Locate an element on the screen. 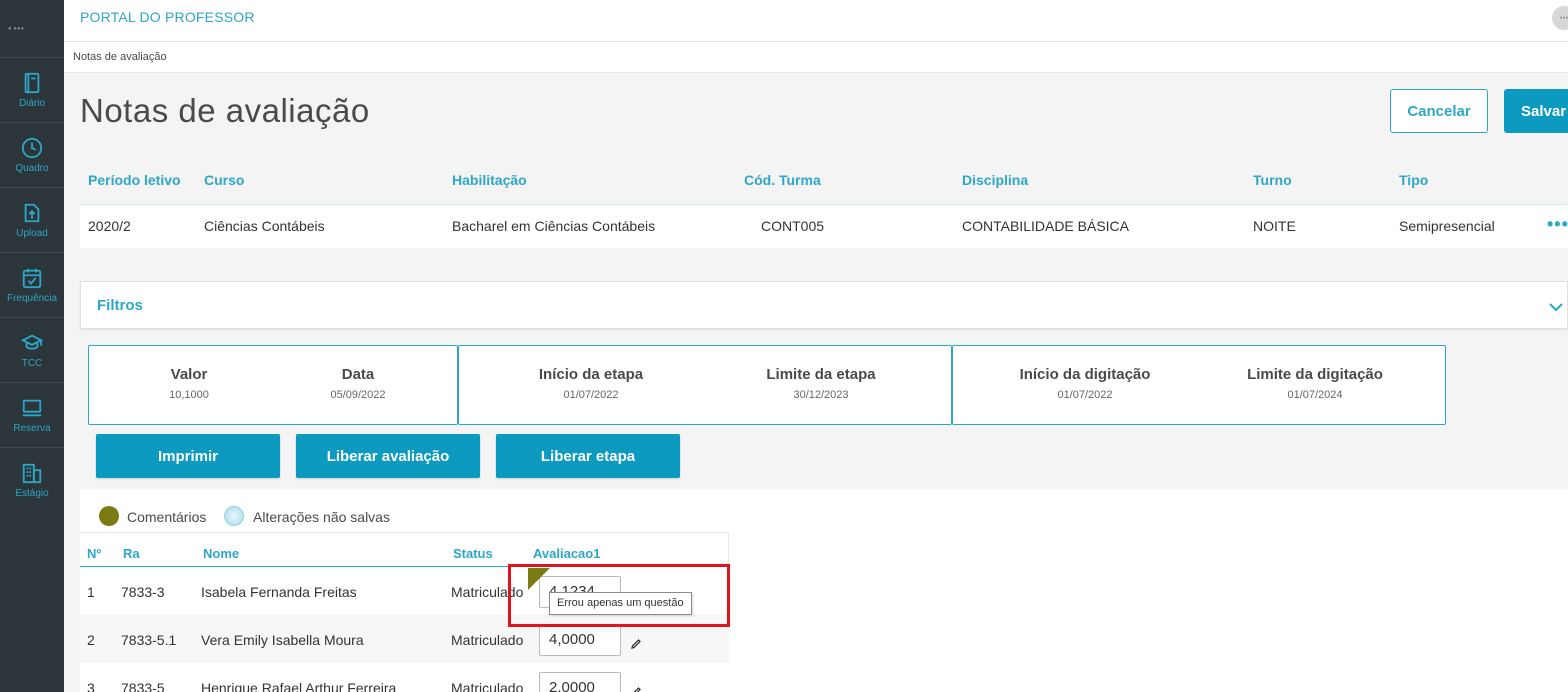  row-nome: Isabela Fernanda Freitas is located at coordinates (279, 592).